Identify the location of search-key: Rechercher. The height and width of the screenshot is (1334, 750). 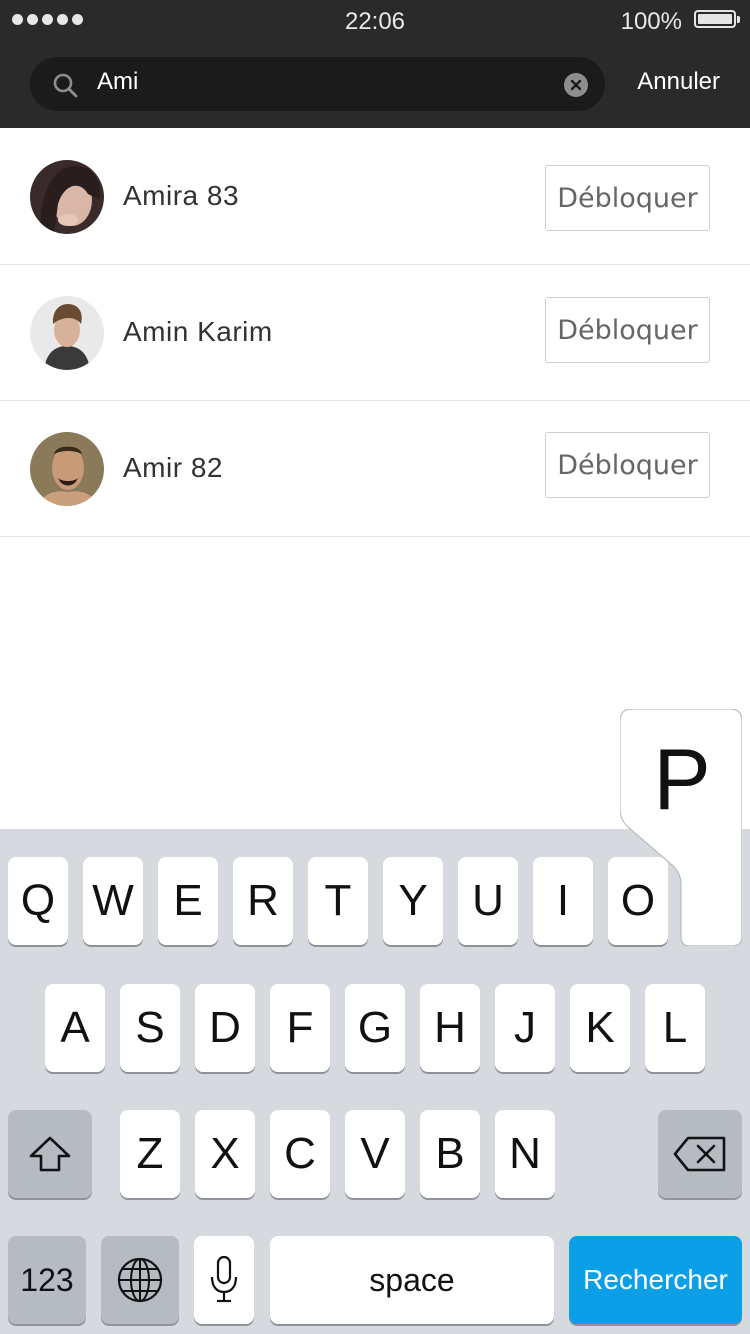
(655, 1280).